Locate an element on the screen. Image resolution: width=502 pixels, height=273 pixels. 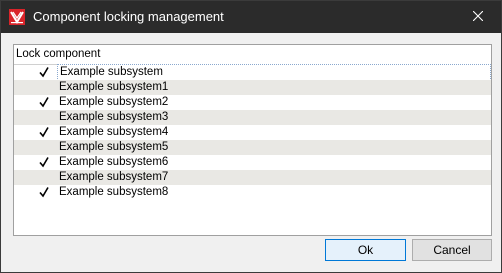
close-button is located at coordinates (478, 17).